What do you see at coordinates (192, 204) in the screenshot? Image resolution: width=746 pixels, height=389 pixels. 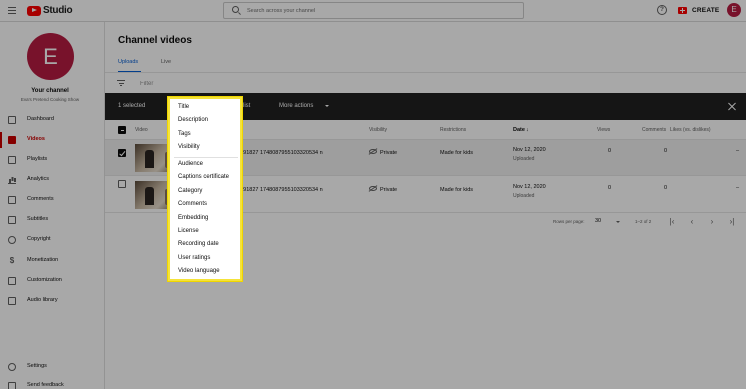 I see `menu-item-comments: Comments` at bounding box center [192, 204].